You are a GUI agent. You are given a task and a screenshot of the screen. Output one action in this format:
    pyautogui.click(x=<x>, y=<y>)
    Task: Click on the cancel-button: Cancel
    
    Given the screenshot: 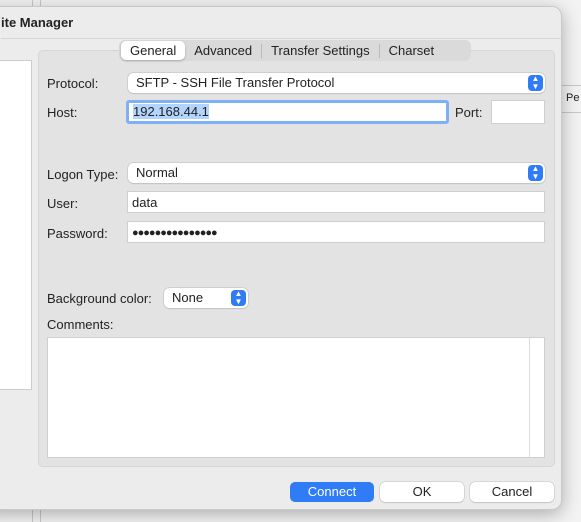 What is the action you would take?
    pyautogui.click(x=512, y=492)
    